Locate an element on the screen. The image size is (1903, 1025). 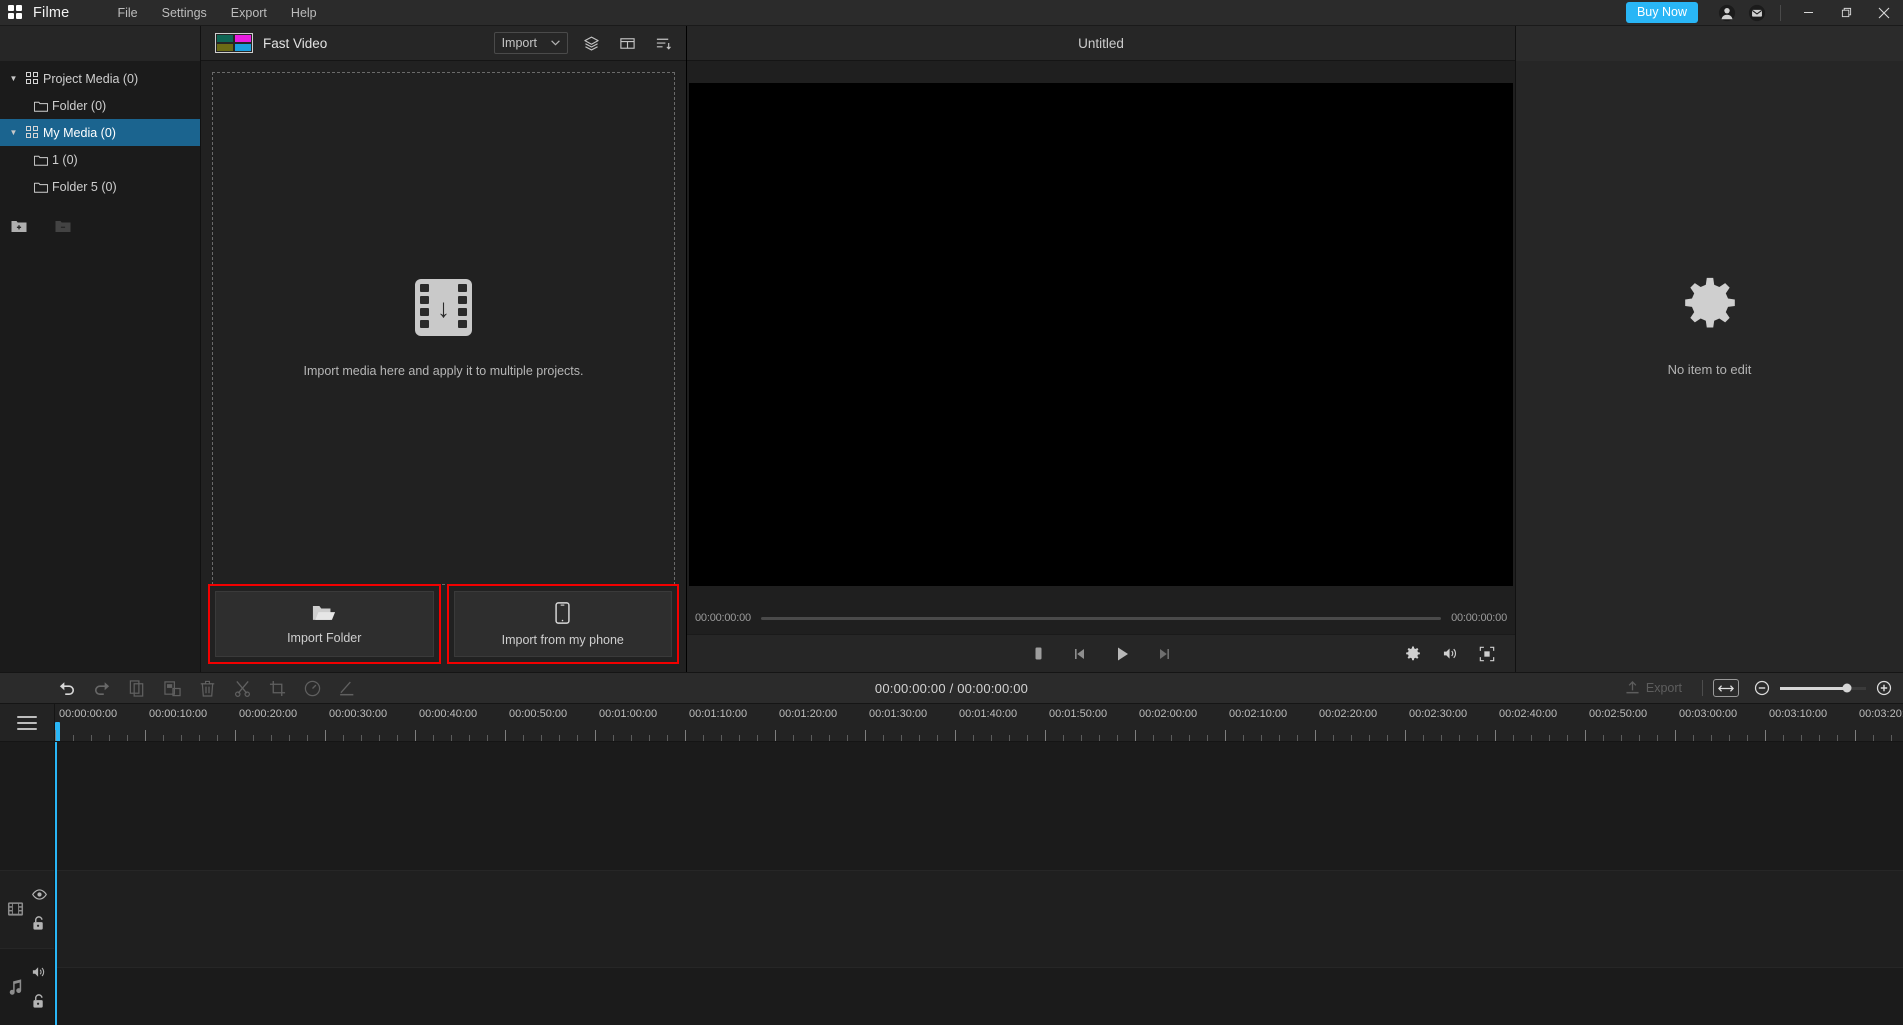
import-dropdown-label: Import is located at coordinates (519, 43).